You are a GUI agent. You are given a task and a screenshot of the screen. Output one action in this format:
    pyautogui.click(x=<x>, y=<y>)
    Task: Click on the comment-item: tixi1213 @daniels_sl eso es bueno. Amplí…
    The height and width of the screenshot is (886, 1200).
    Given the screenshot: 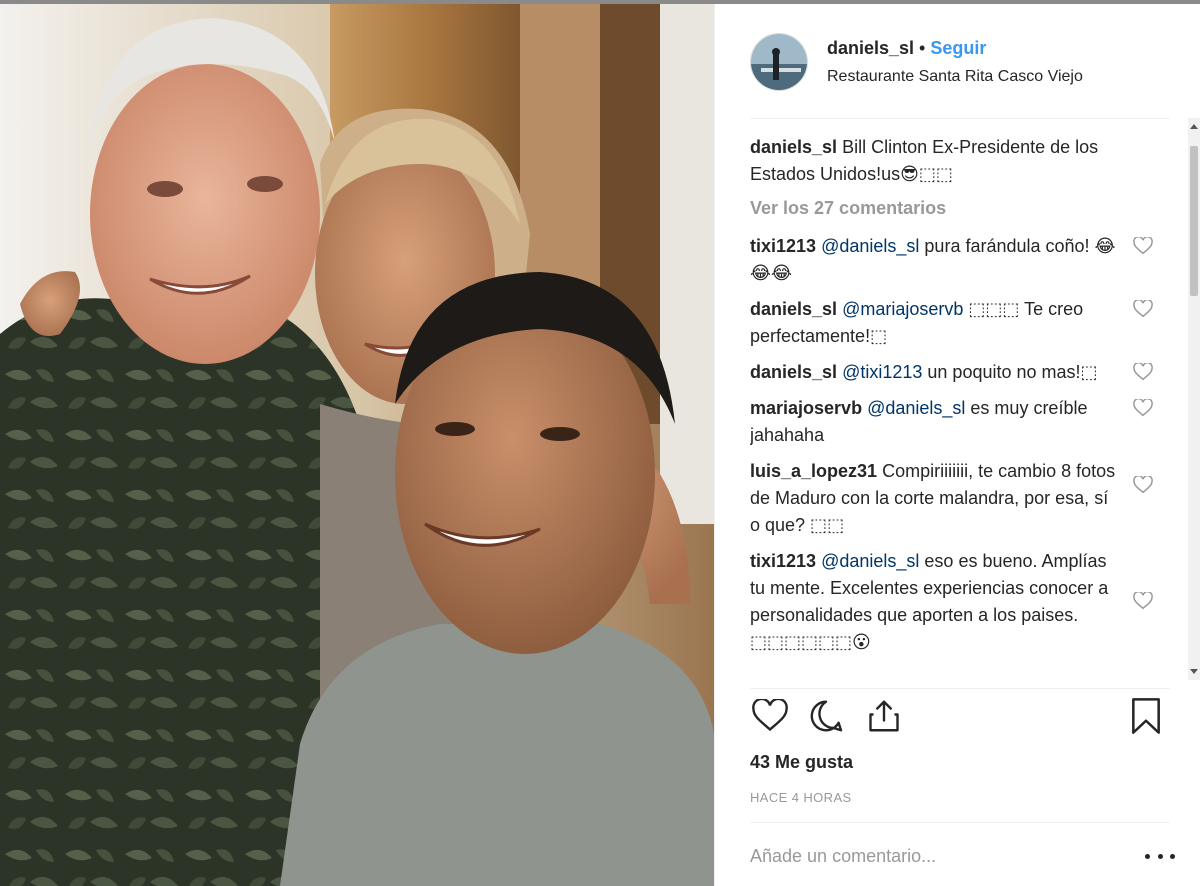 What is the action you would take?
    pyautogui.click(x=951, y=602)
    